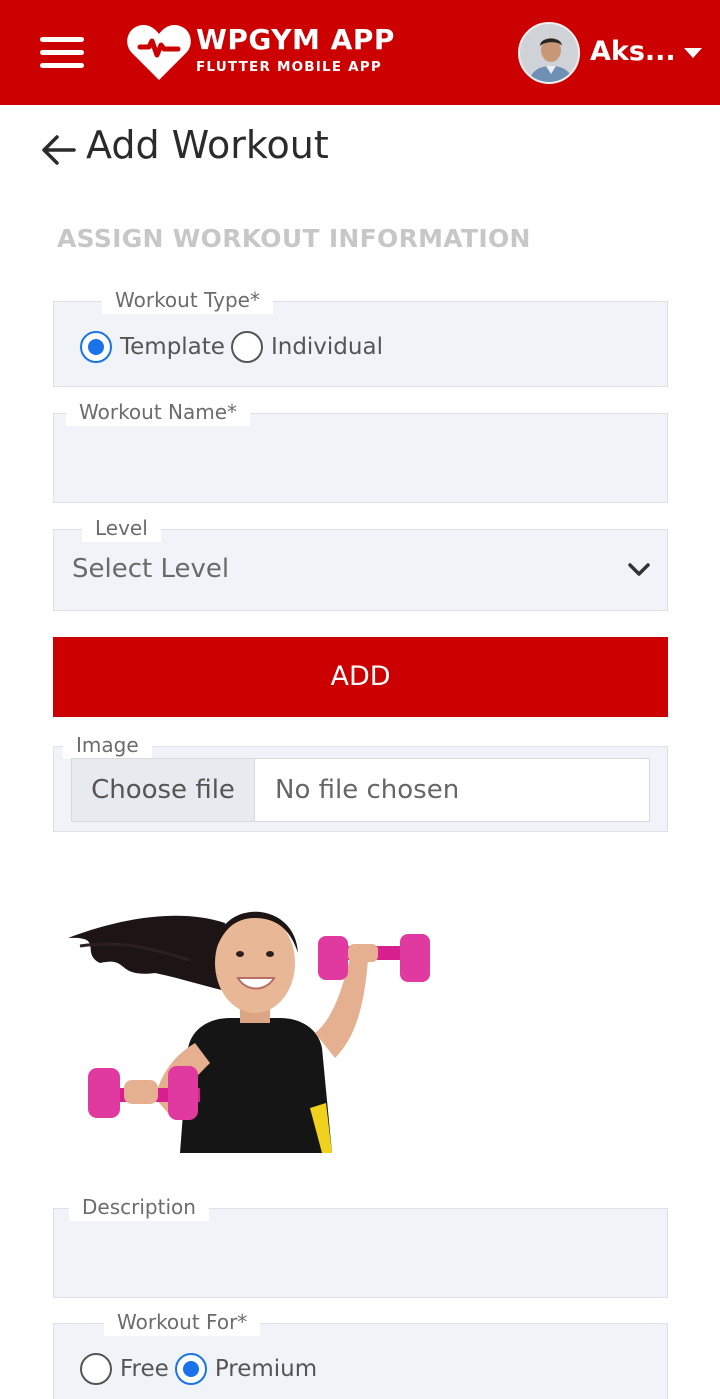  What do you see at coordinates (144, 1369) in the screenshot?
I see `radio-label: Free` at bounding box center [144, 1369].